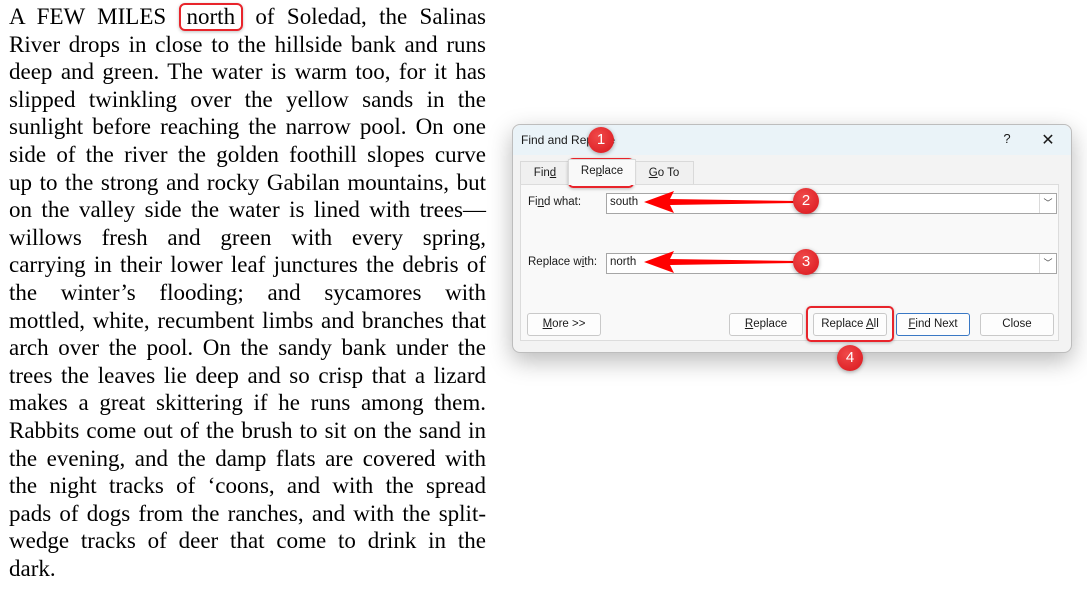 Image resolution: width=1087 pixels, height=590 pixels. What do you see at coordinates (1007, 140) in the screenshot?
I see `help-button: ?` at bounding box center [1007, 140].